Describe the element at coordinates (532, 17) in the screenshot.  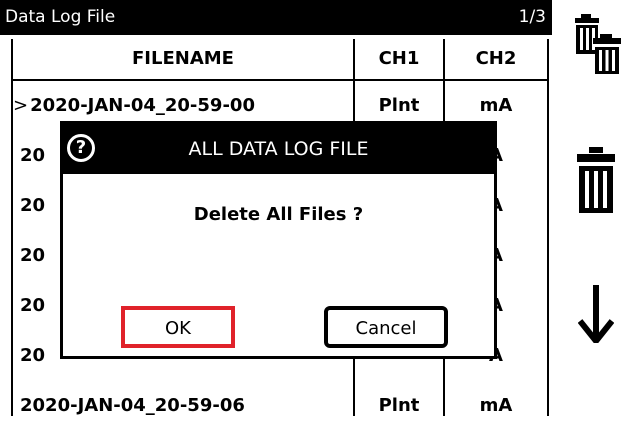
I see `page-indicator: 1/3` at that location.